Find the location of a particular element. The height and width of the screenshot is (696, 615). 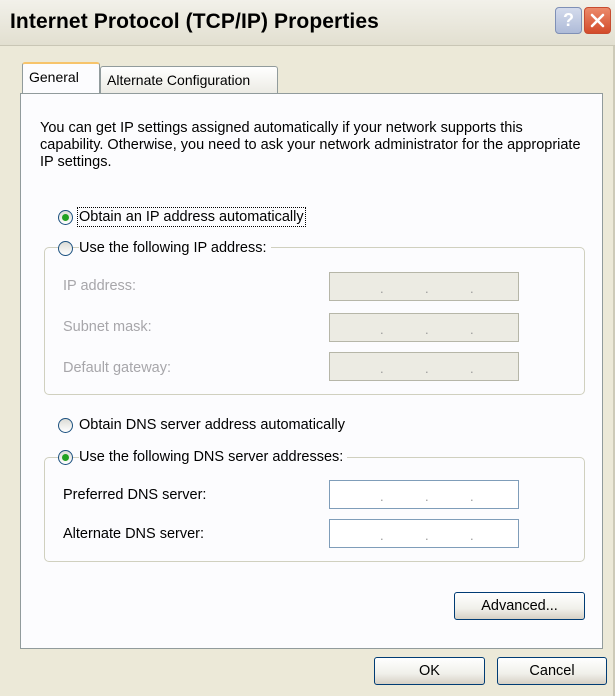

default-gateway-label: Default gateway: is located at coordinates (117, 368).